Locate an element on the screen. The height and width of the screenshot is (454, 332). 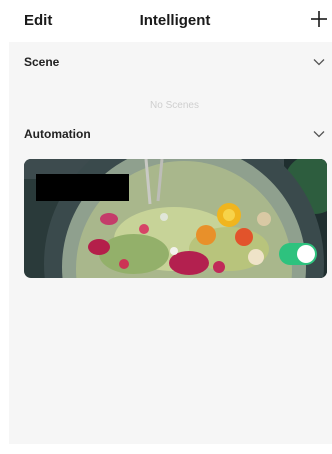
automation-name-redacted is located at coordinates (82, 187).